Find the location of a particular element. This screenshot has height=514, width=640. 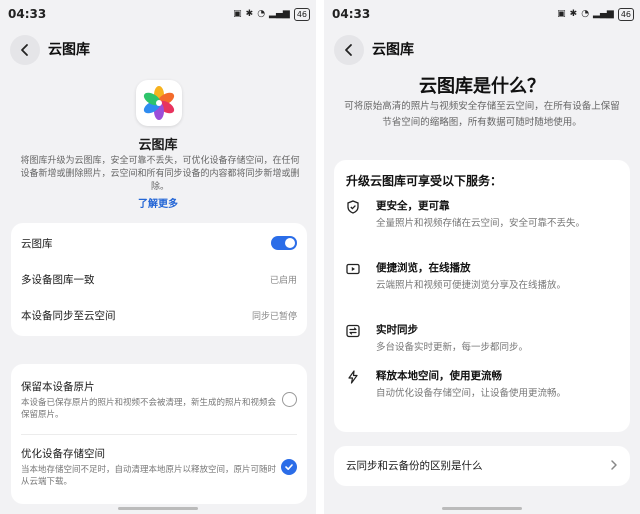

row-label: 多设备图库一致 is located at coordinates (58, 279).